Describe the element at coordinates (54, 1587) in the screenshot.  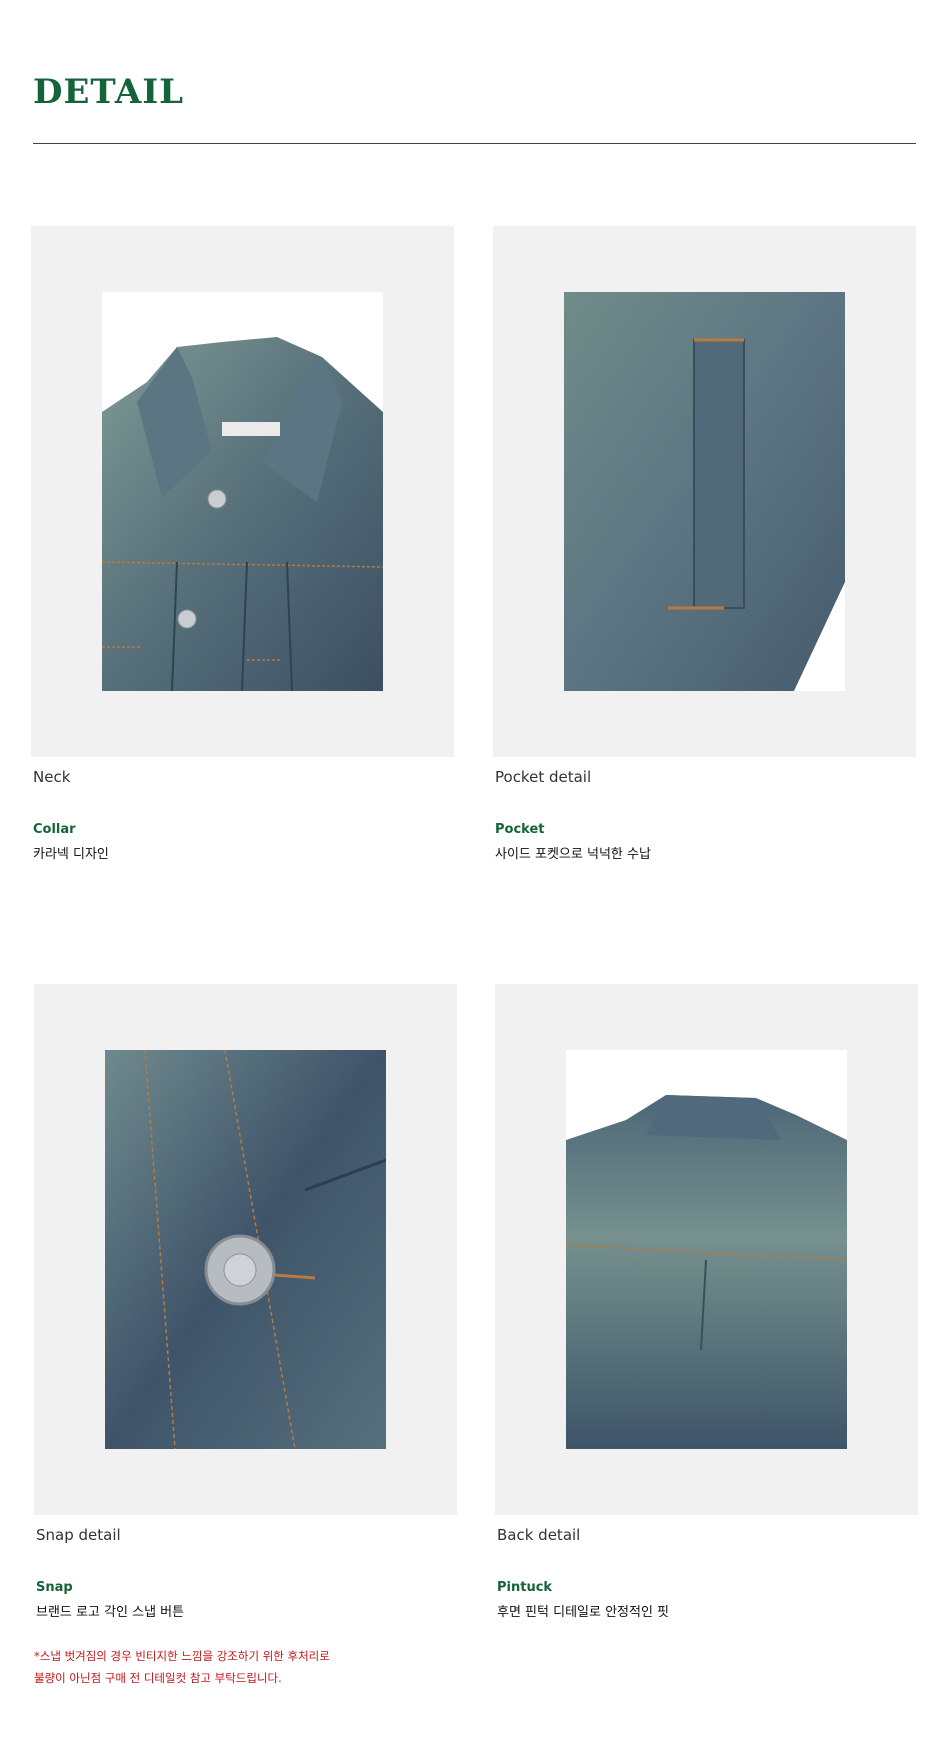
I see `feature-name: Snap` at that location.